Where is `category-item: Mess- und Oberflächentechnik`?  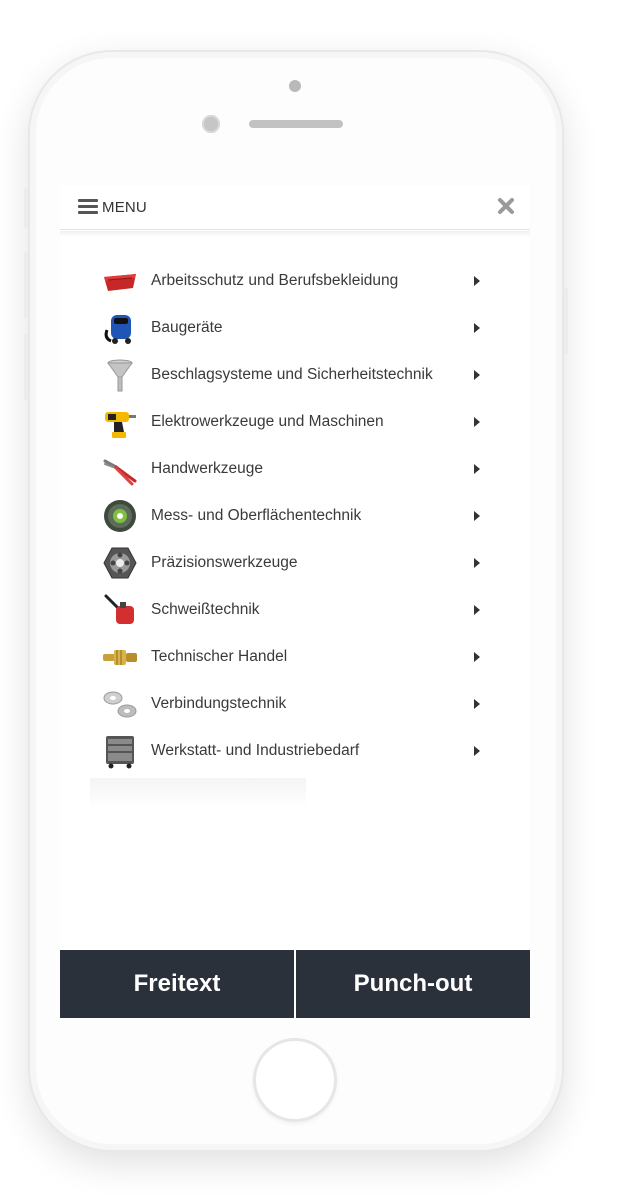 category-item: Mess- und Oberflächentechnik is located at coordinates (295, 516).